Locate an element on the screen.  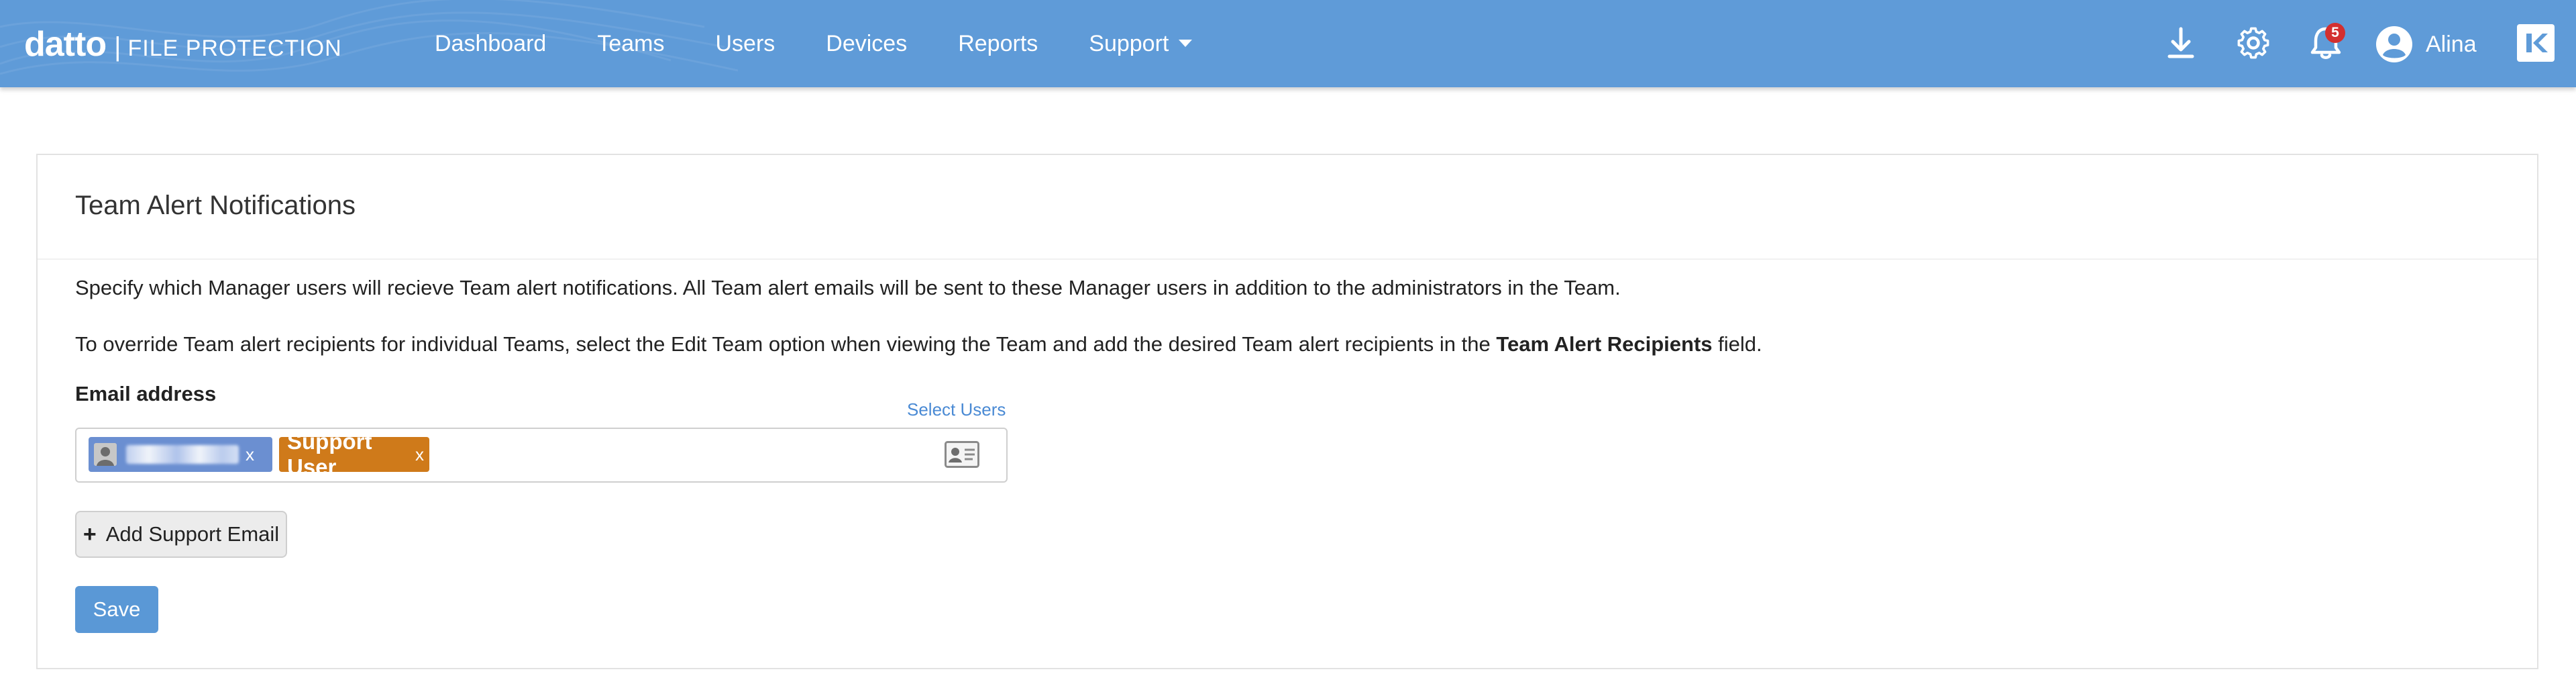
notification-count-badge: 5 is located at coordinates (2335, 33).